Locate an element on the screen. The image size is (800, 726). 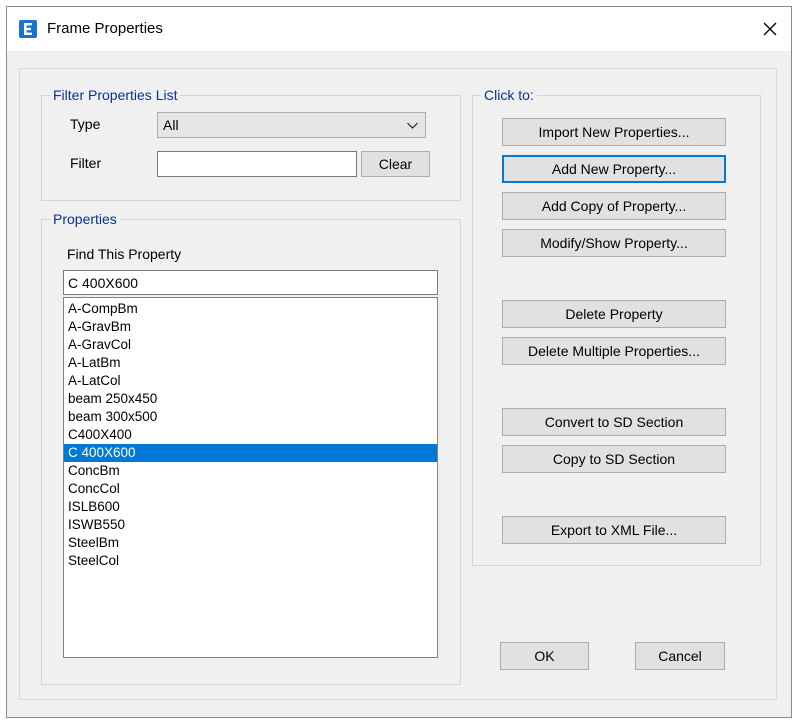
actions-group-label: Click to: is located at coordinates (509, 95).